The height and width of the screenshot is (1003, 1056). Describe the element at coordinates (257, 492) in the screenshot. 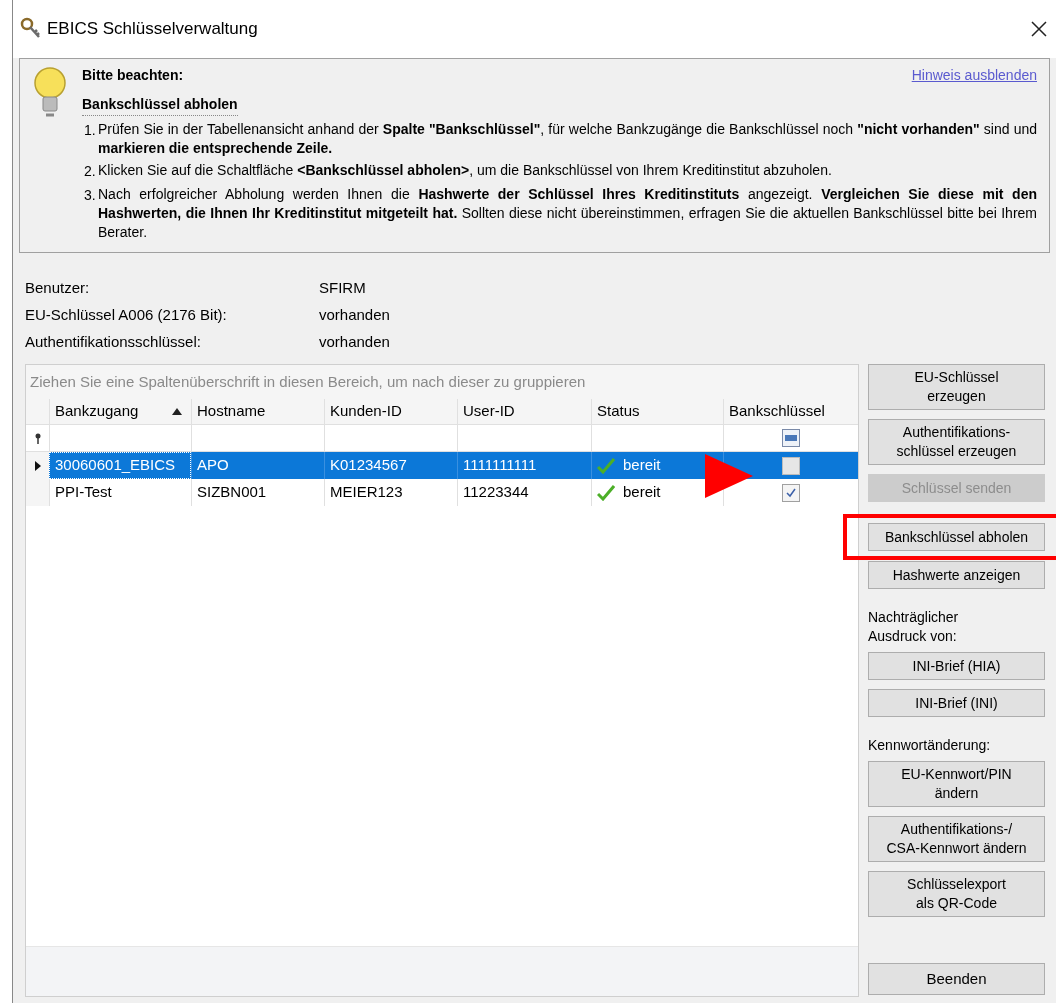

I see `table-cell: SIZBN001` at that location.